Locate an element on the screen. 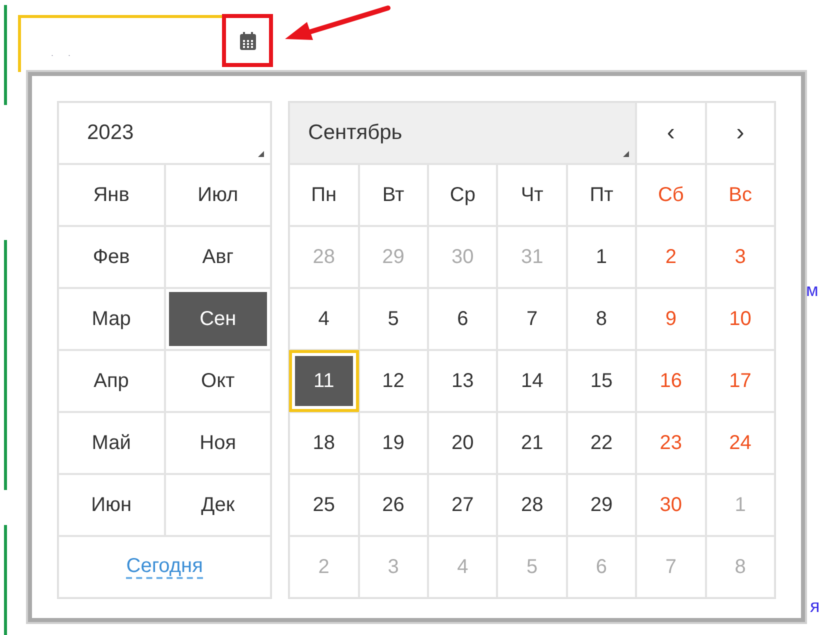 The height and width of the screenshot is (635, 822). previous-month-button: ‹ is located at coordinates (671, 133).